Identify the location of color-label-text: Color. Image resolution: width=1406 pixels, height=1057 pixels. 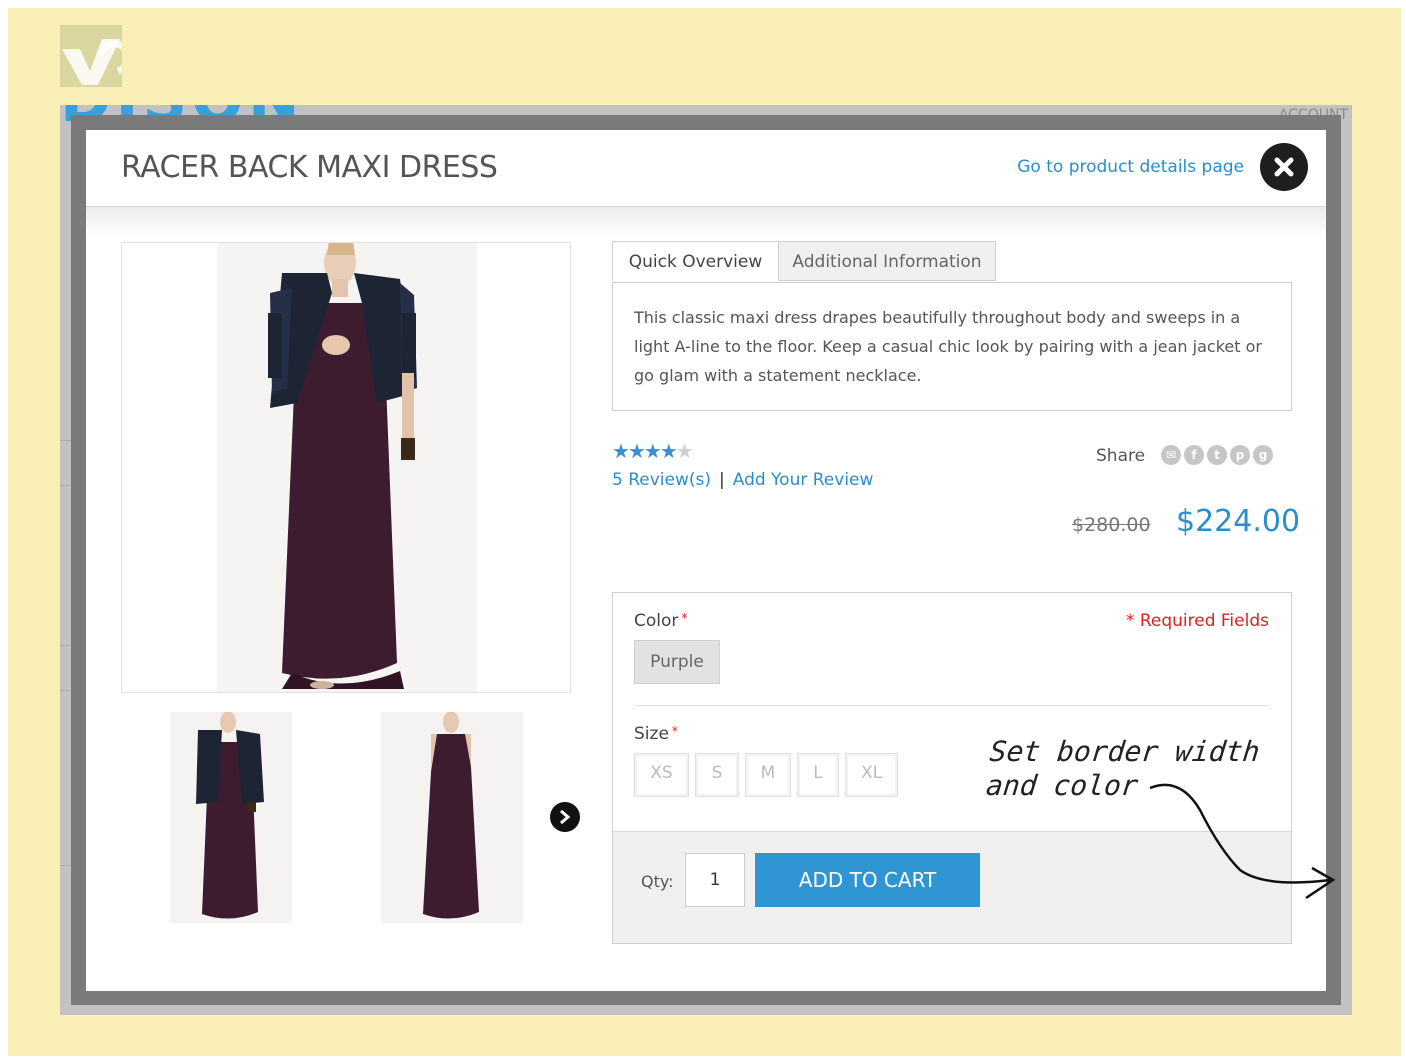
(656, 621).